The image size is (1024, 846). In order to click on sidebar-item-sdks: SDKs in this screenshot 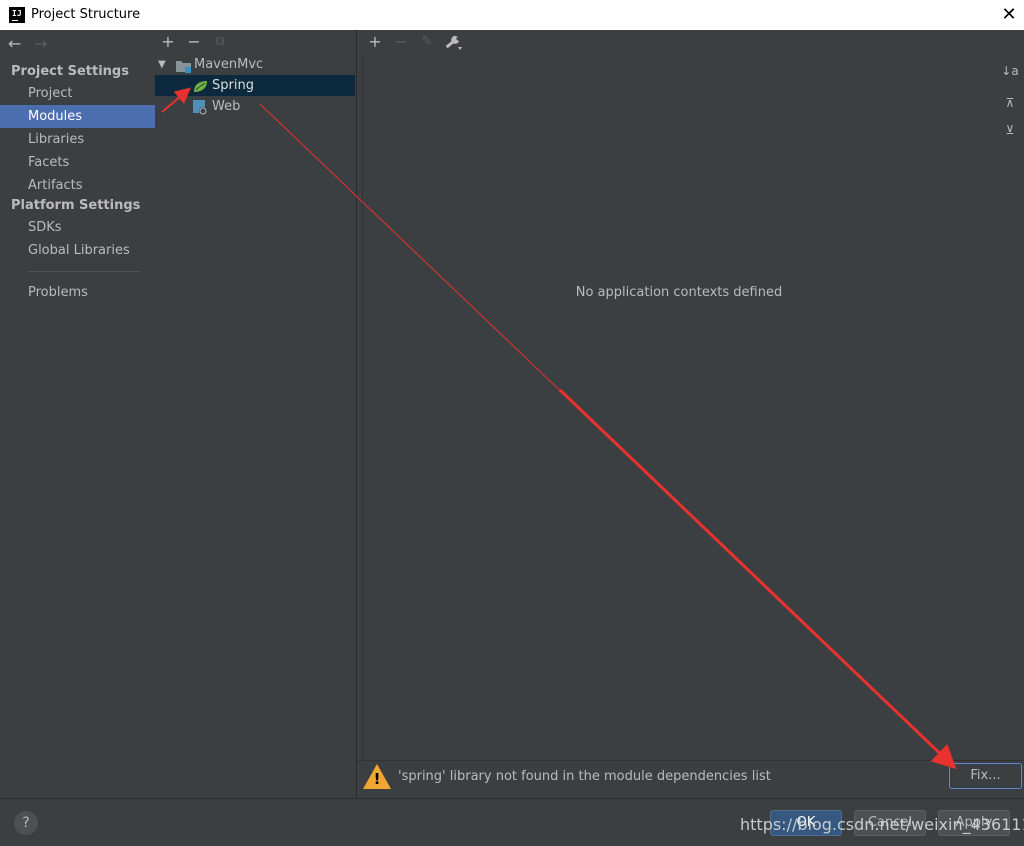, I will do `click(77, 227)`.